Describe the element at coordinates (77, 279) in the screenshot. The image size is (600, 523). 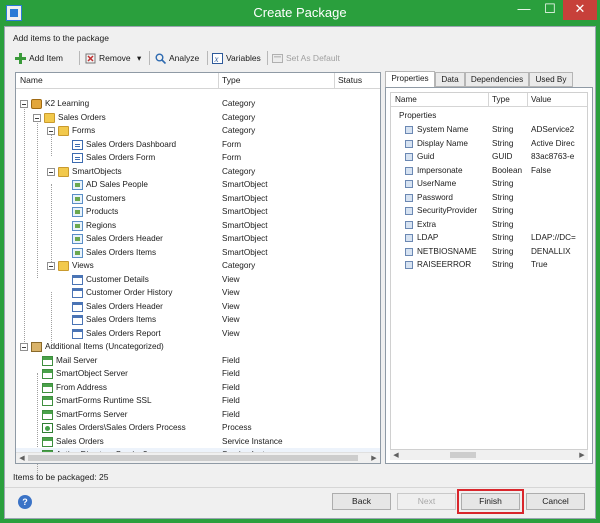
I see `view-icon` at that location.